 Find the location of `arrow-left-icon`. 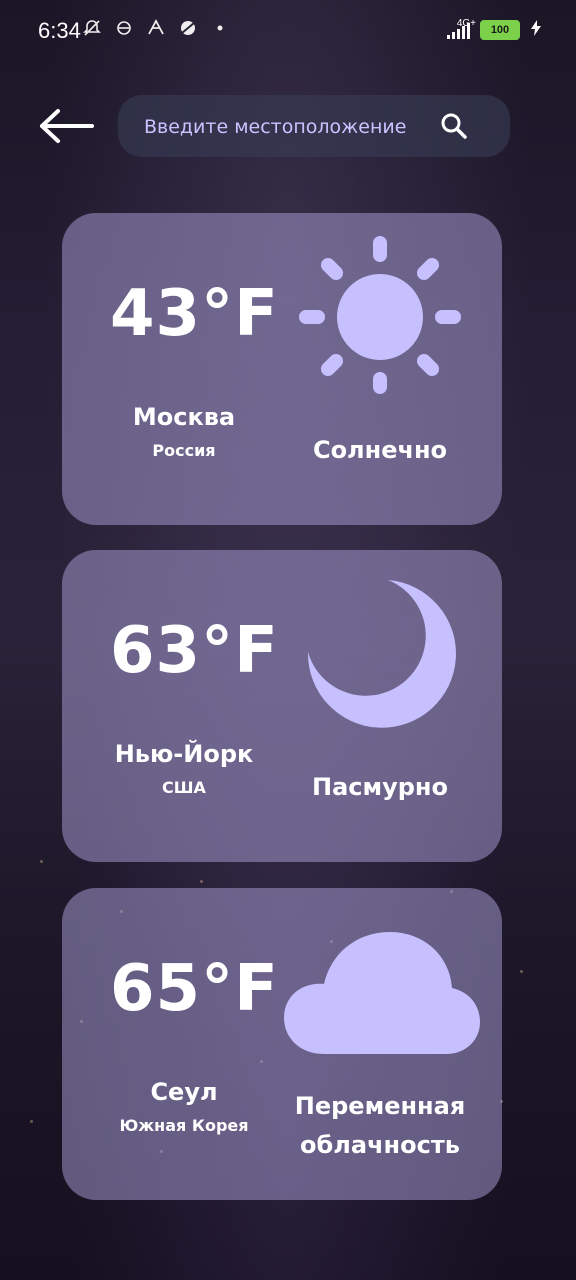

arrow-left-icon is located at coordinates (67, 126).